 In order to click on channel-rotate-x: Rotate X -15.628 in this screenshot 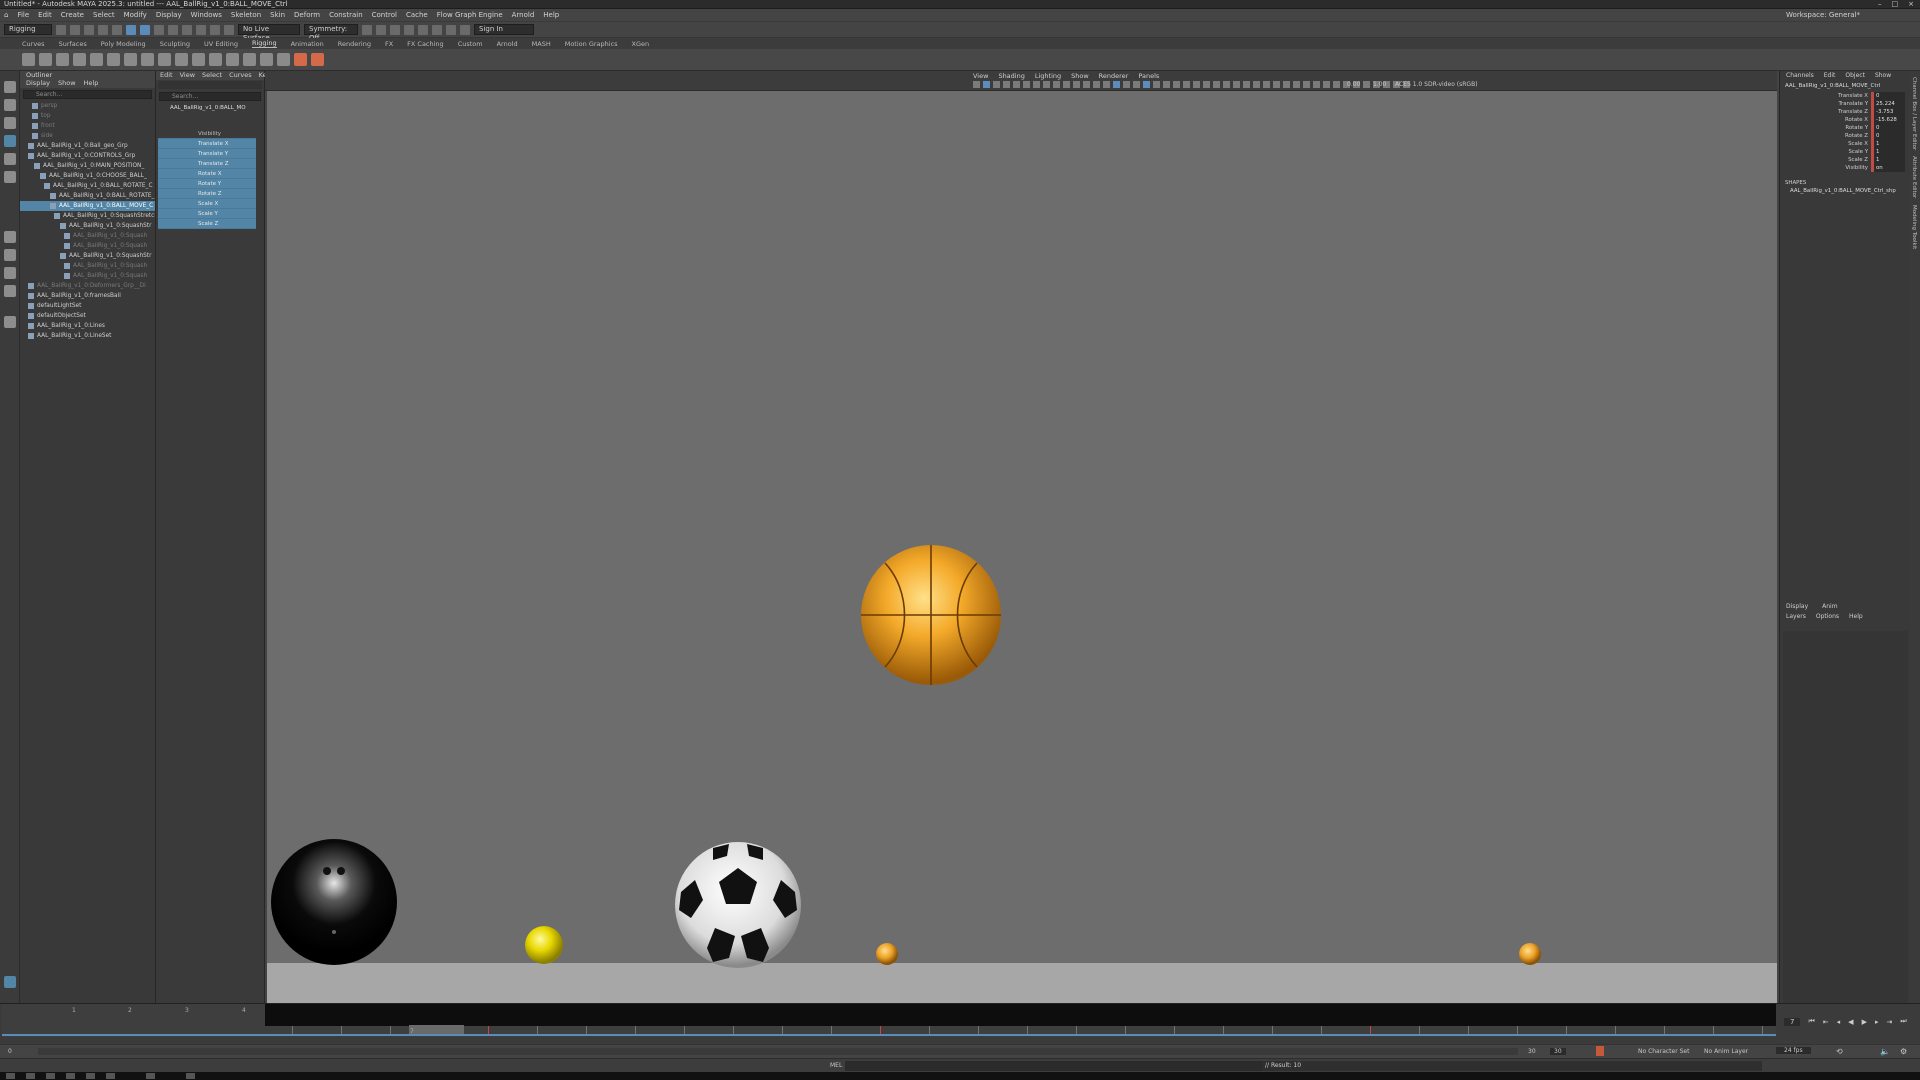, I will do `click(1845, 120)`.